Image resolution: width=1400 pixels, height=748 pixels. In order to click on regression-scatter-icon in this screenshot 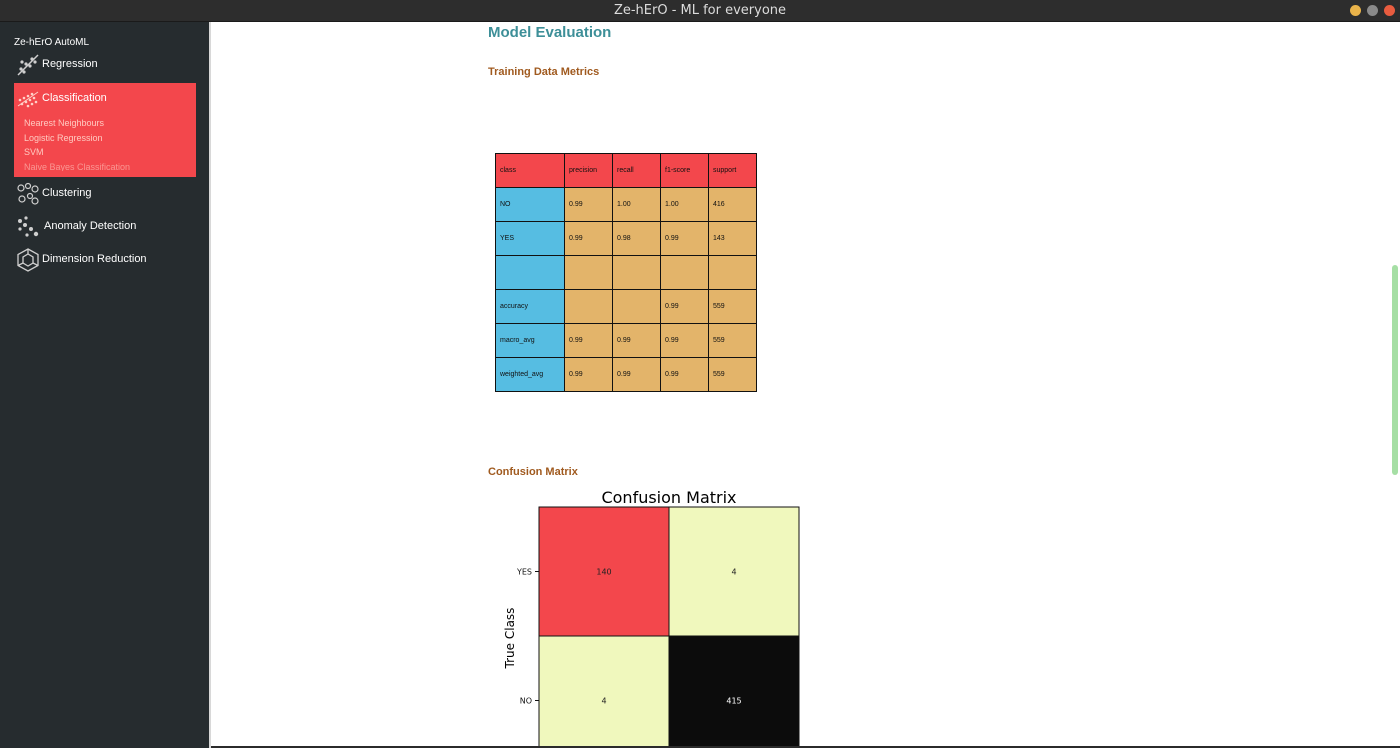, I will do `click(28, 65)`.